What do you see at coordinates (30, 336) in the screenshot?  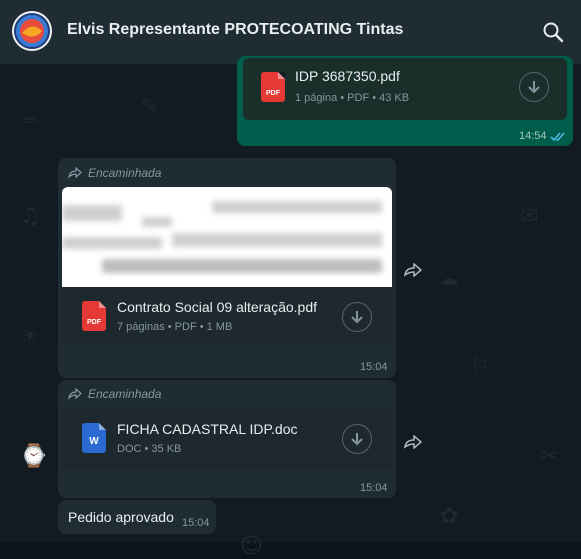 I see `doodle-icon: ☀` at bounding box center [30, 336].